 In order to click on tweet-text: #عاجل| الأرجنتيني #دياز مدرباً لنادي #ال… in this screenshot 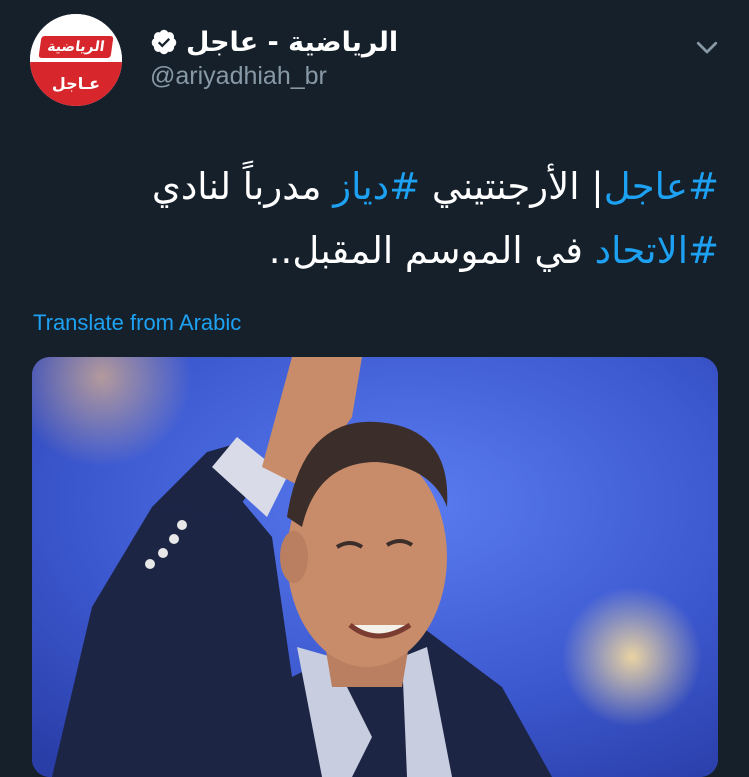, I will do `click(399, 219)`.